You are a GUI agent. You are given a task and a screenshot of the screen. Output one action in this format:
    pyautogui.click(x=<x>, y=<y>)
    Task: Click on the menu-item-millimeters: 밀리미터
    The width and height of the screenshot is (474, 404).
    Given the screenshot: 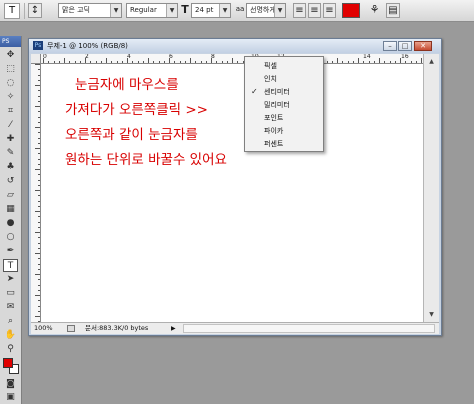 What is the action you would take?
    pyautogui.click(x=284, y=105)
    